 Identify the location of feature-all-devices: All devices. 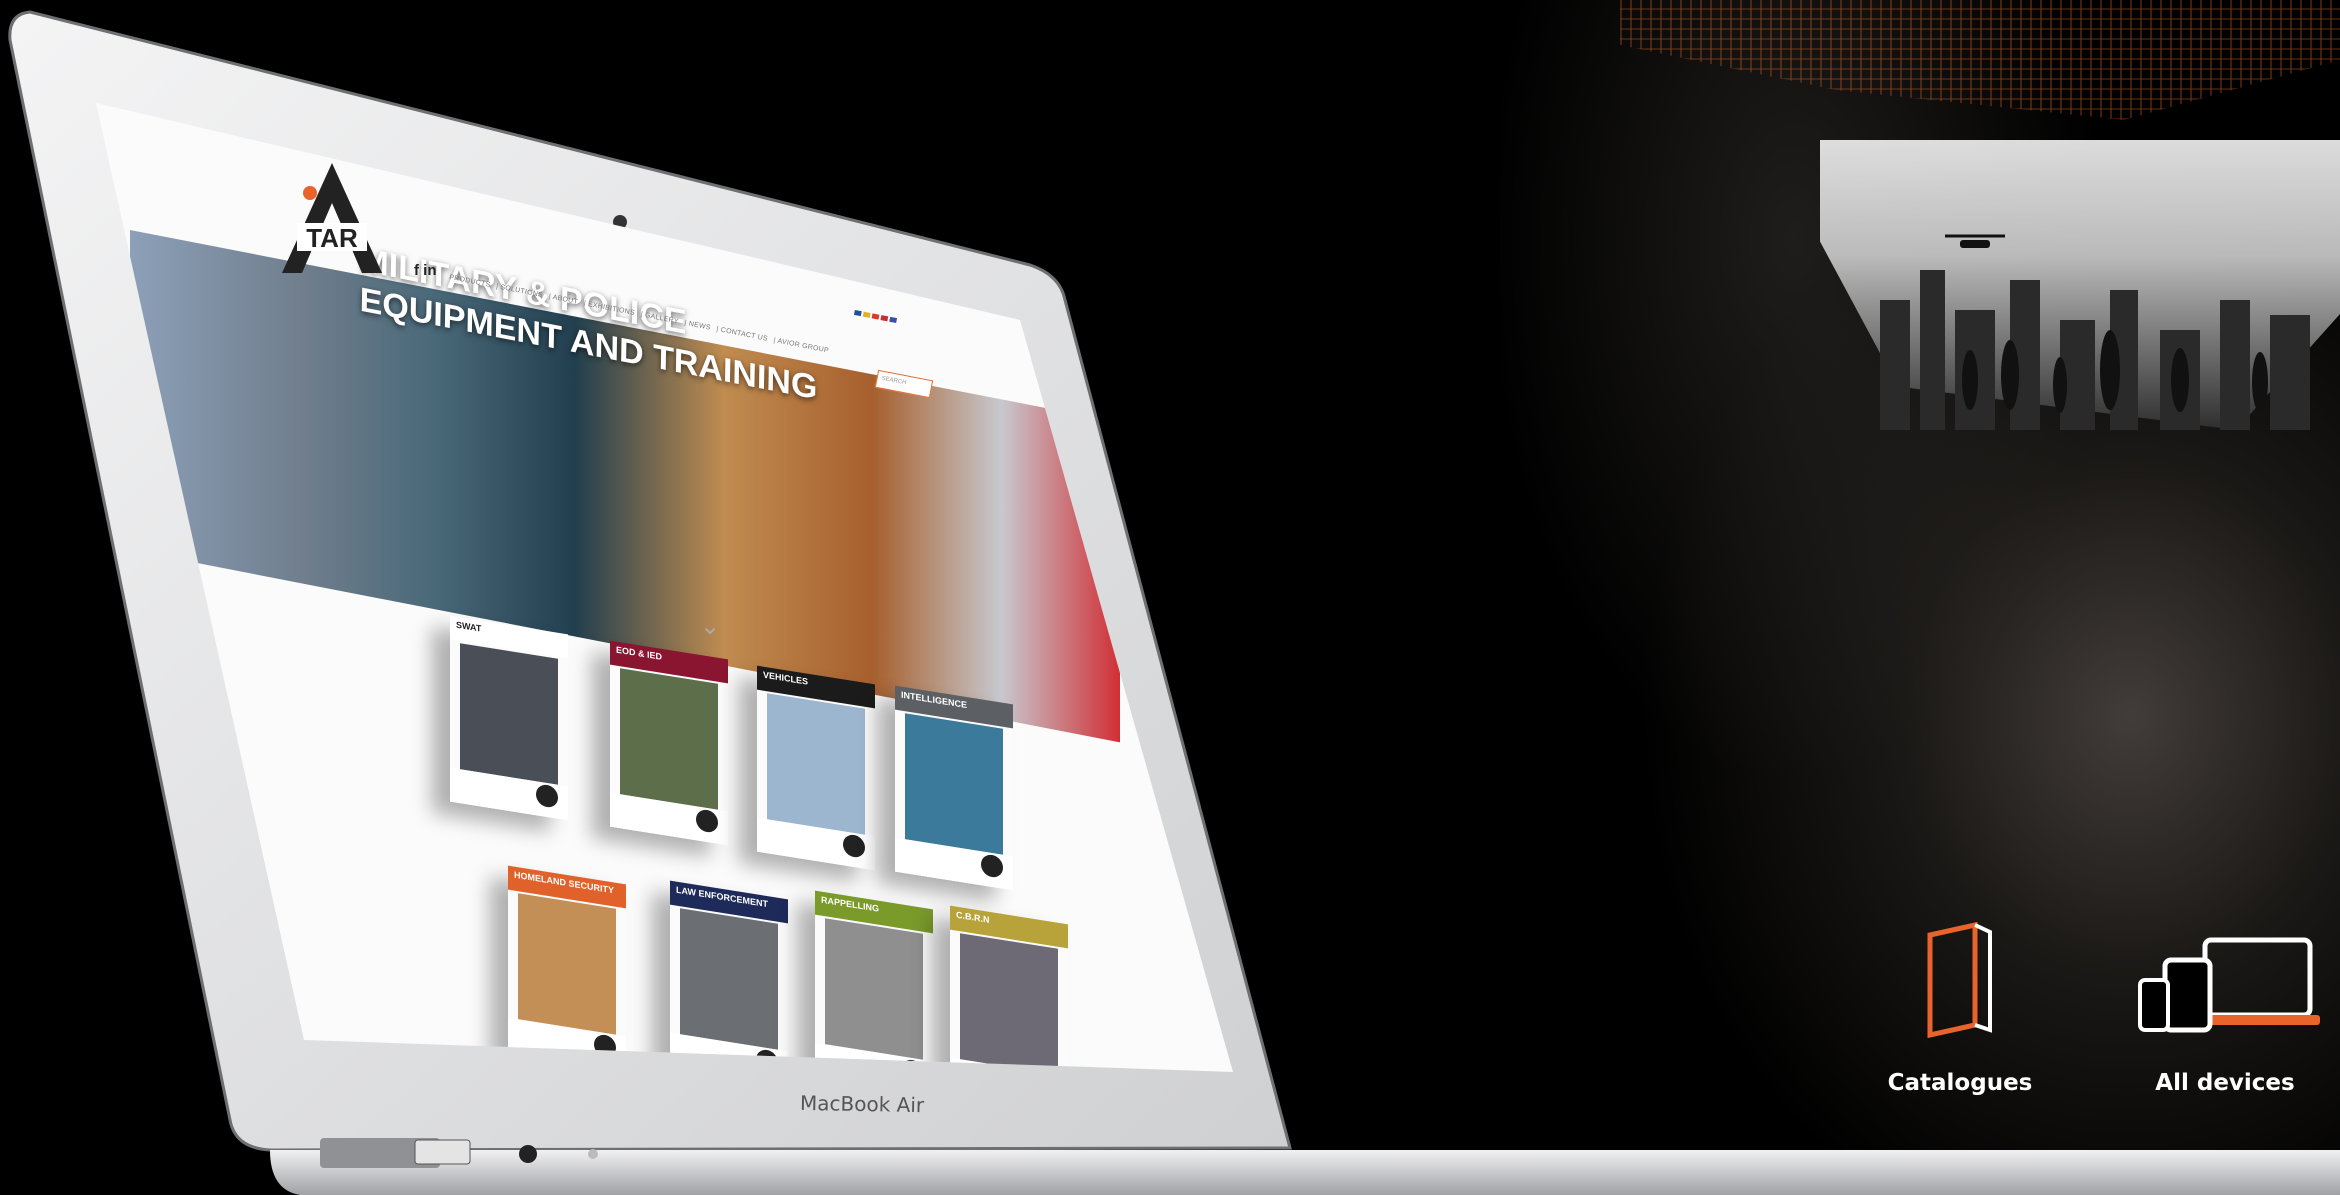
(2225, 1008).